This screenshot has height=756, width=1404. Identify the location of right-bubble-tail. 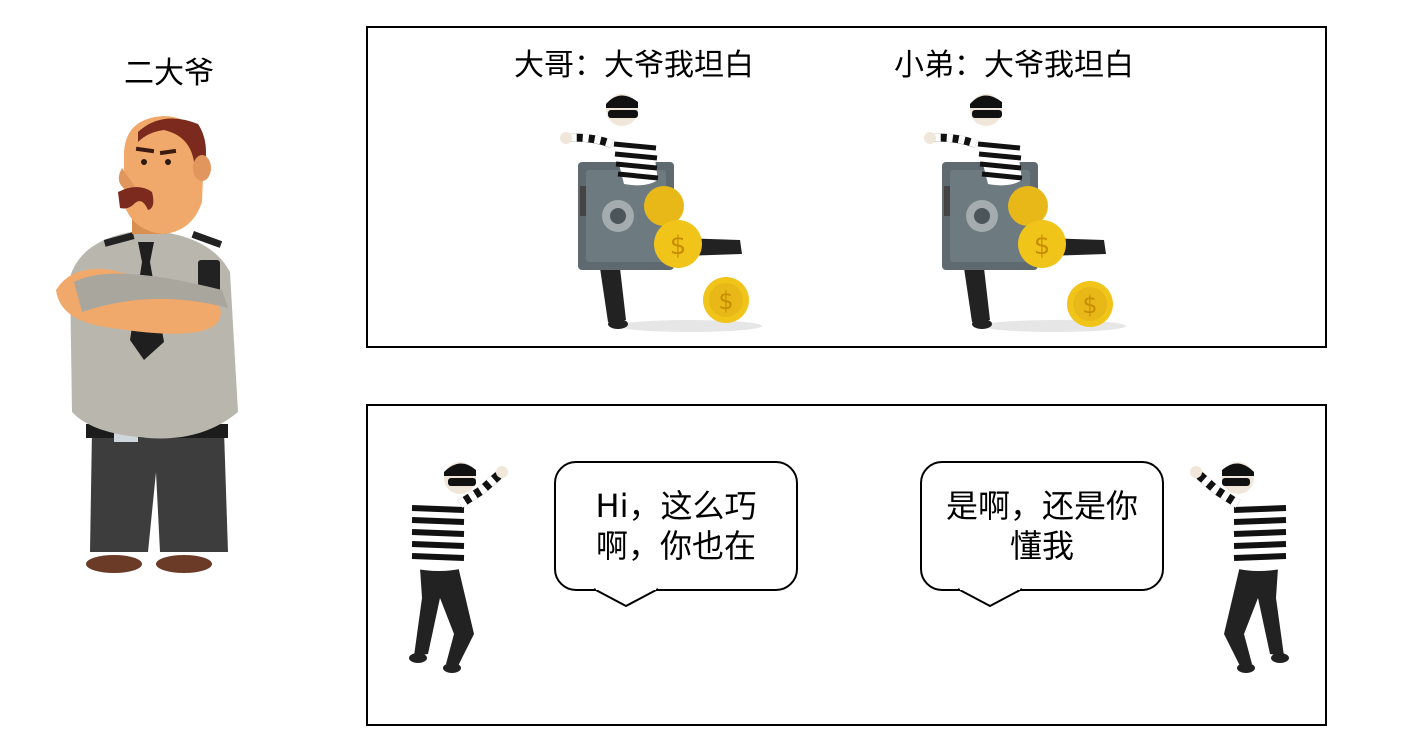
(990, 598).